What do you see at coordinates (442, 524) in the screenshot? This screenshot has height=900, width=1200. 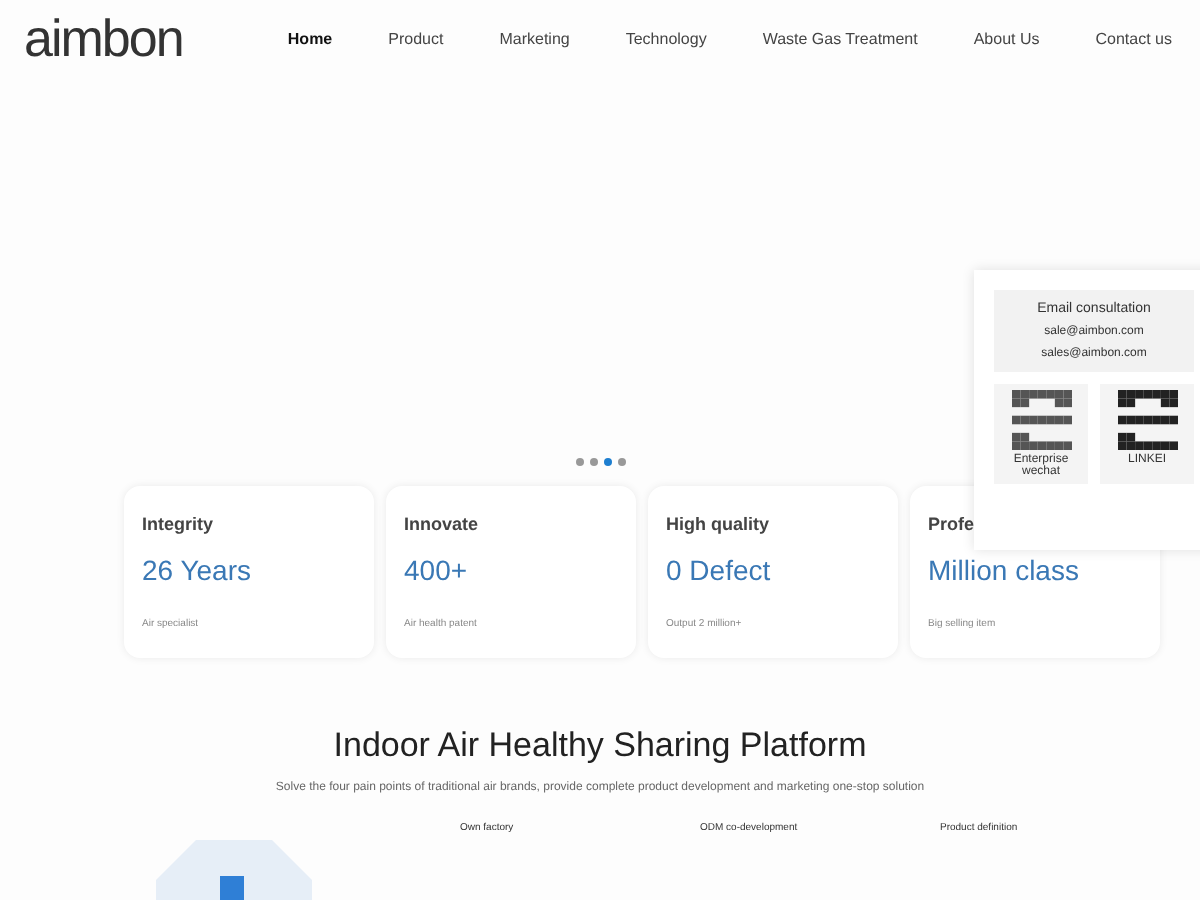 I see `stat-title: Innovate` at bounding box center [442, 524].